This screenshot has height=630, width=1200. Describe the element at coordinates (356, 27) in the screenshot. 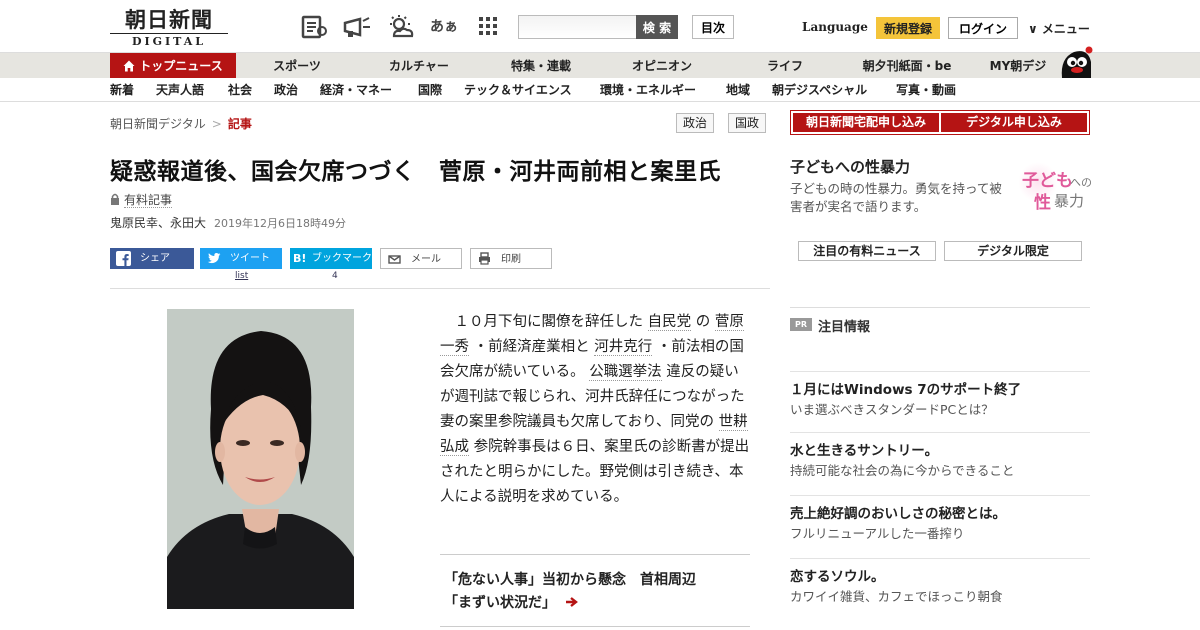

I see `megaphone-icon` at that location.